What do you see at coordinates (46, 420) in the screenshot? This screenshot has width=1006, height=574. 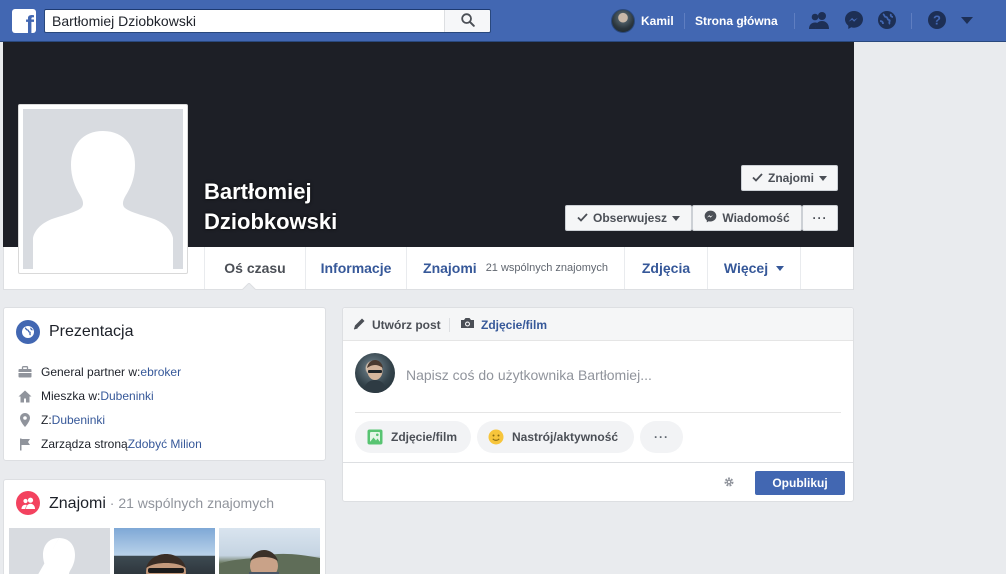 I see `intro-row-text: Z:` at bounding box center [46, 420].